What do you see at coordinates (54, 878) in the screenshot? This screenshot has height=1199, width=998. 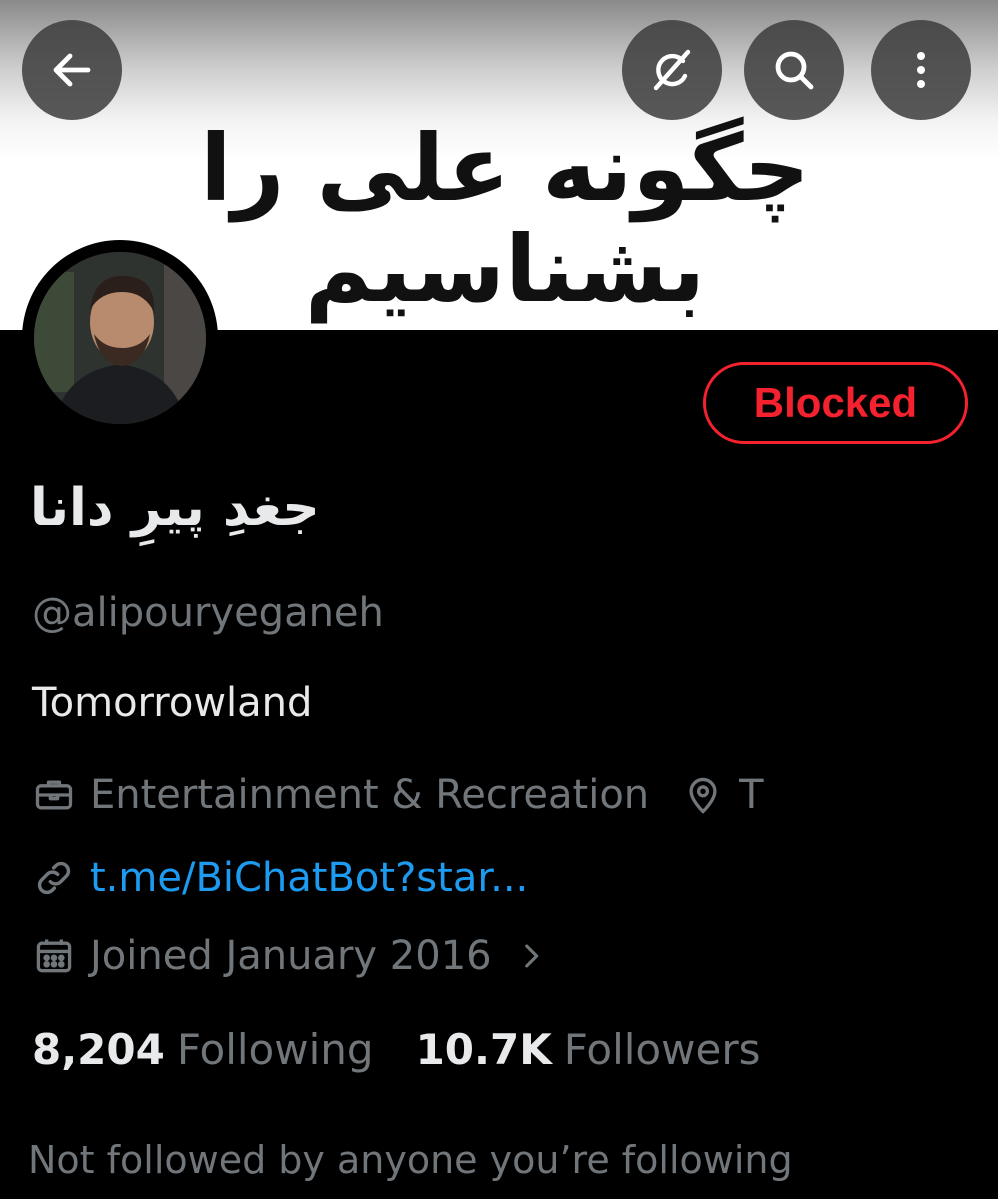 I see `link-icon` at bounding box center [54, 878].